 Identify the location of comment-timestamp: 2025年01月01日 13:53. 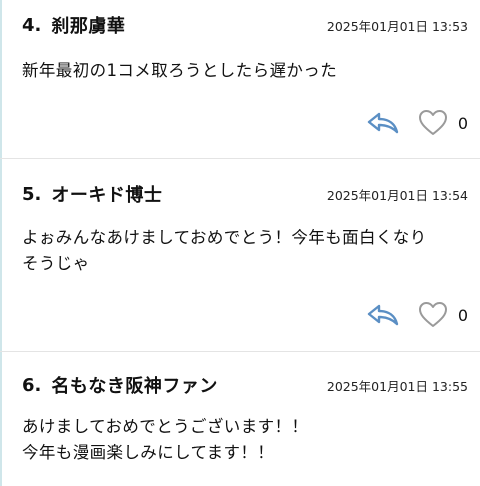
(397, 26).